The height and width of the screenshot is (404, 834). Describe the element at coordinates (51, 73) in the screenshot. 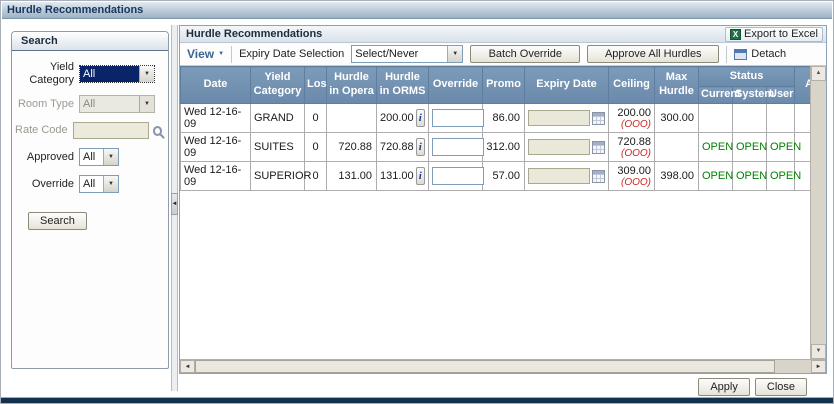

I see `yield-category-label: Yield Category` at that location.